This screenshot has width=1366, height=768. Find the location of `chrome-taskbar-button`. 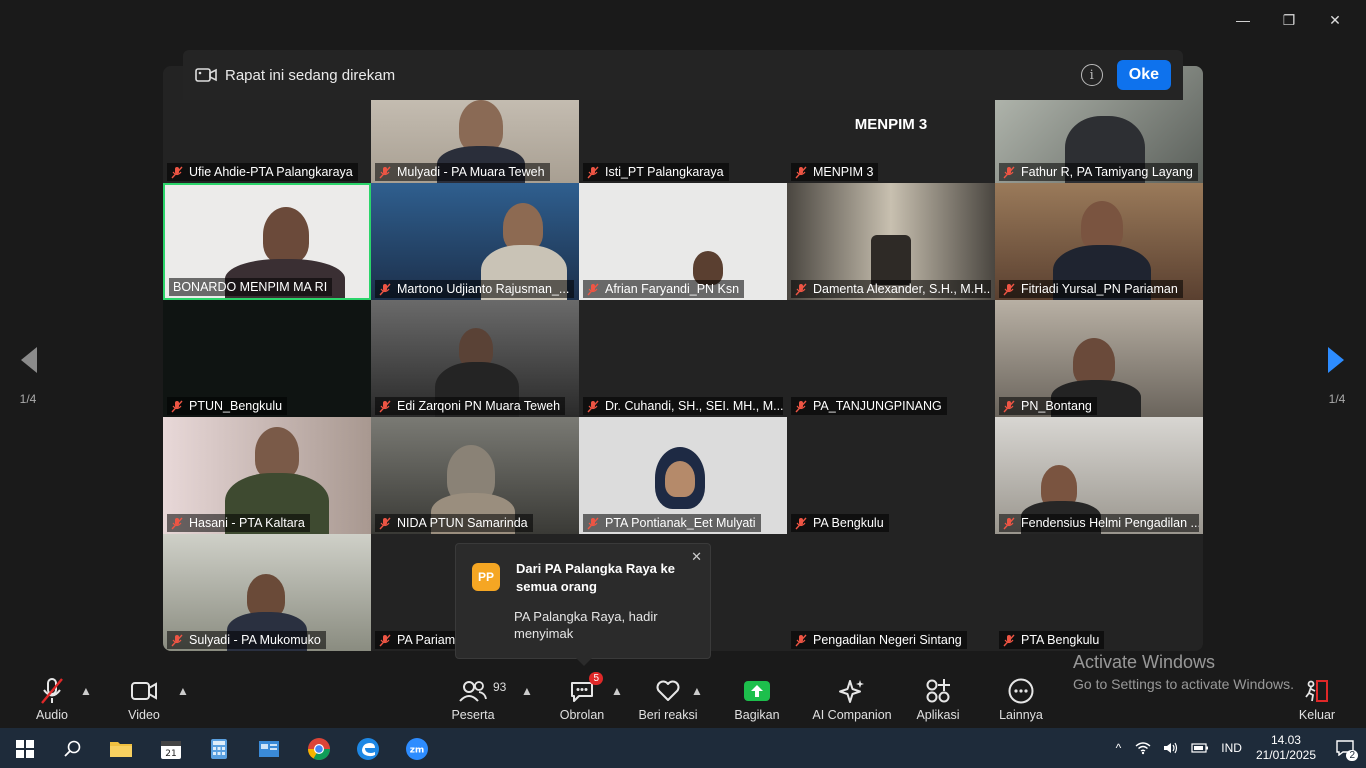

chrome-taskbar-button is located at coordinates (319, 749).